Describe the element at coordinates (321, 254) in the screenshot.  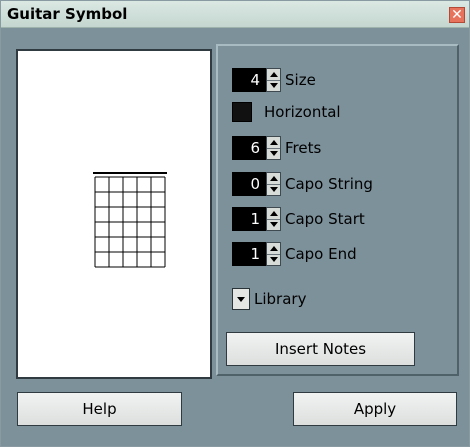
I see `capo-end-label: Capo End` at that location.